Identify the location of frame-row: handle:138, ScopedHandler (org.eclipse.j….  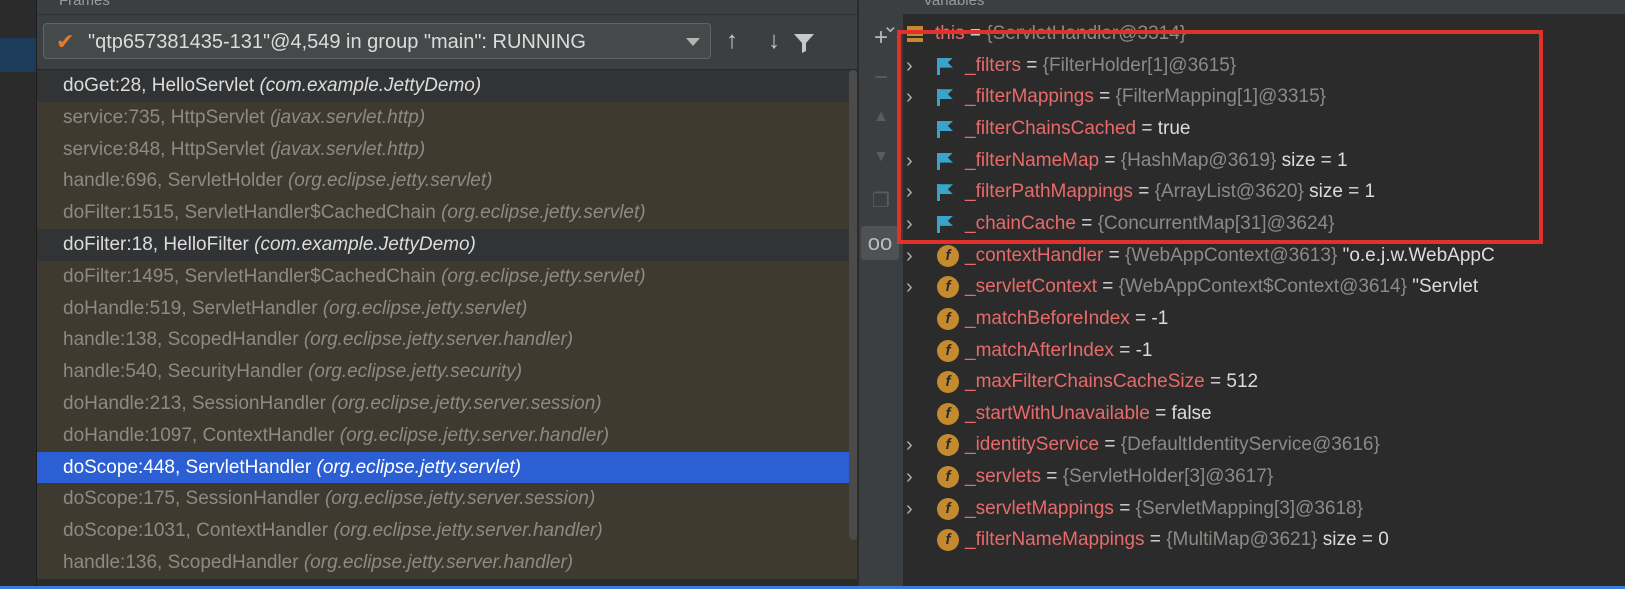
(447, 340).